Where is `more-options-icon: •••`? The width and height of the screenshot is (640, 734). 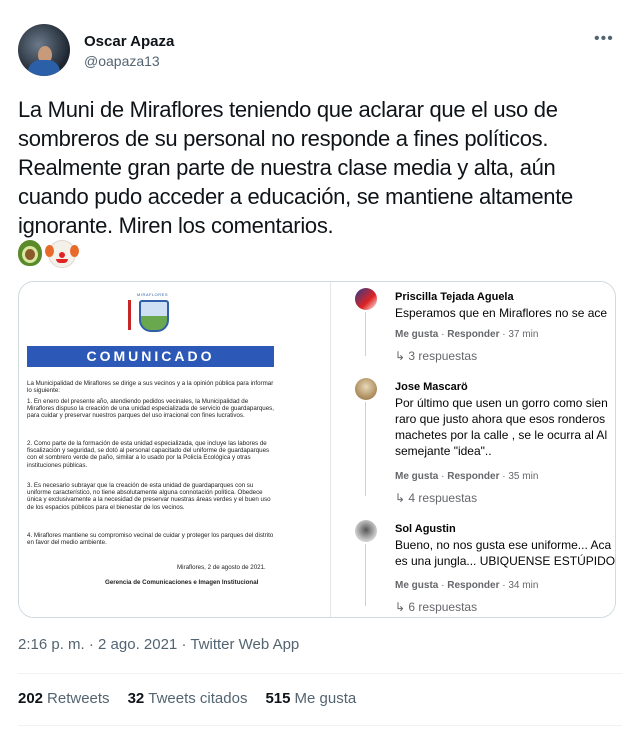 more-options-icon: ••• is located at coordinates (604, 39).